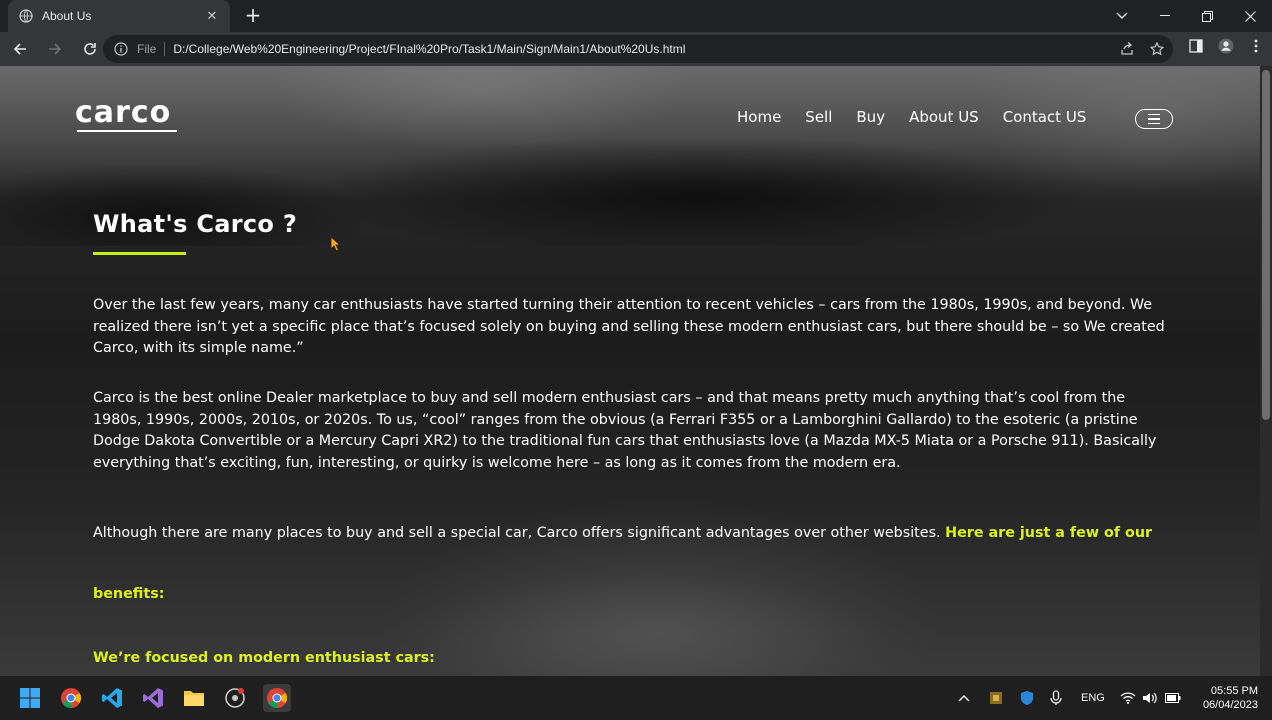 Image resolution: width=1272 pixels, height=720 pixels. I want to click on tab-title: About Us, so click(67, 16).